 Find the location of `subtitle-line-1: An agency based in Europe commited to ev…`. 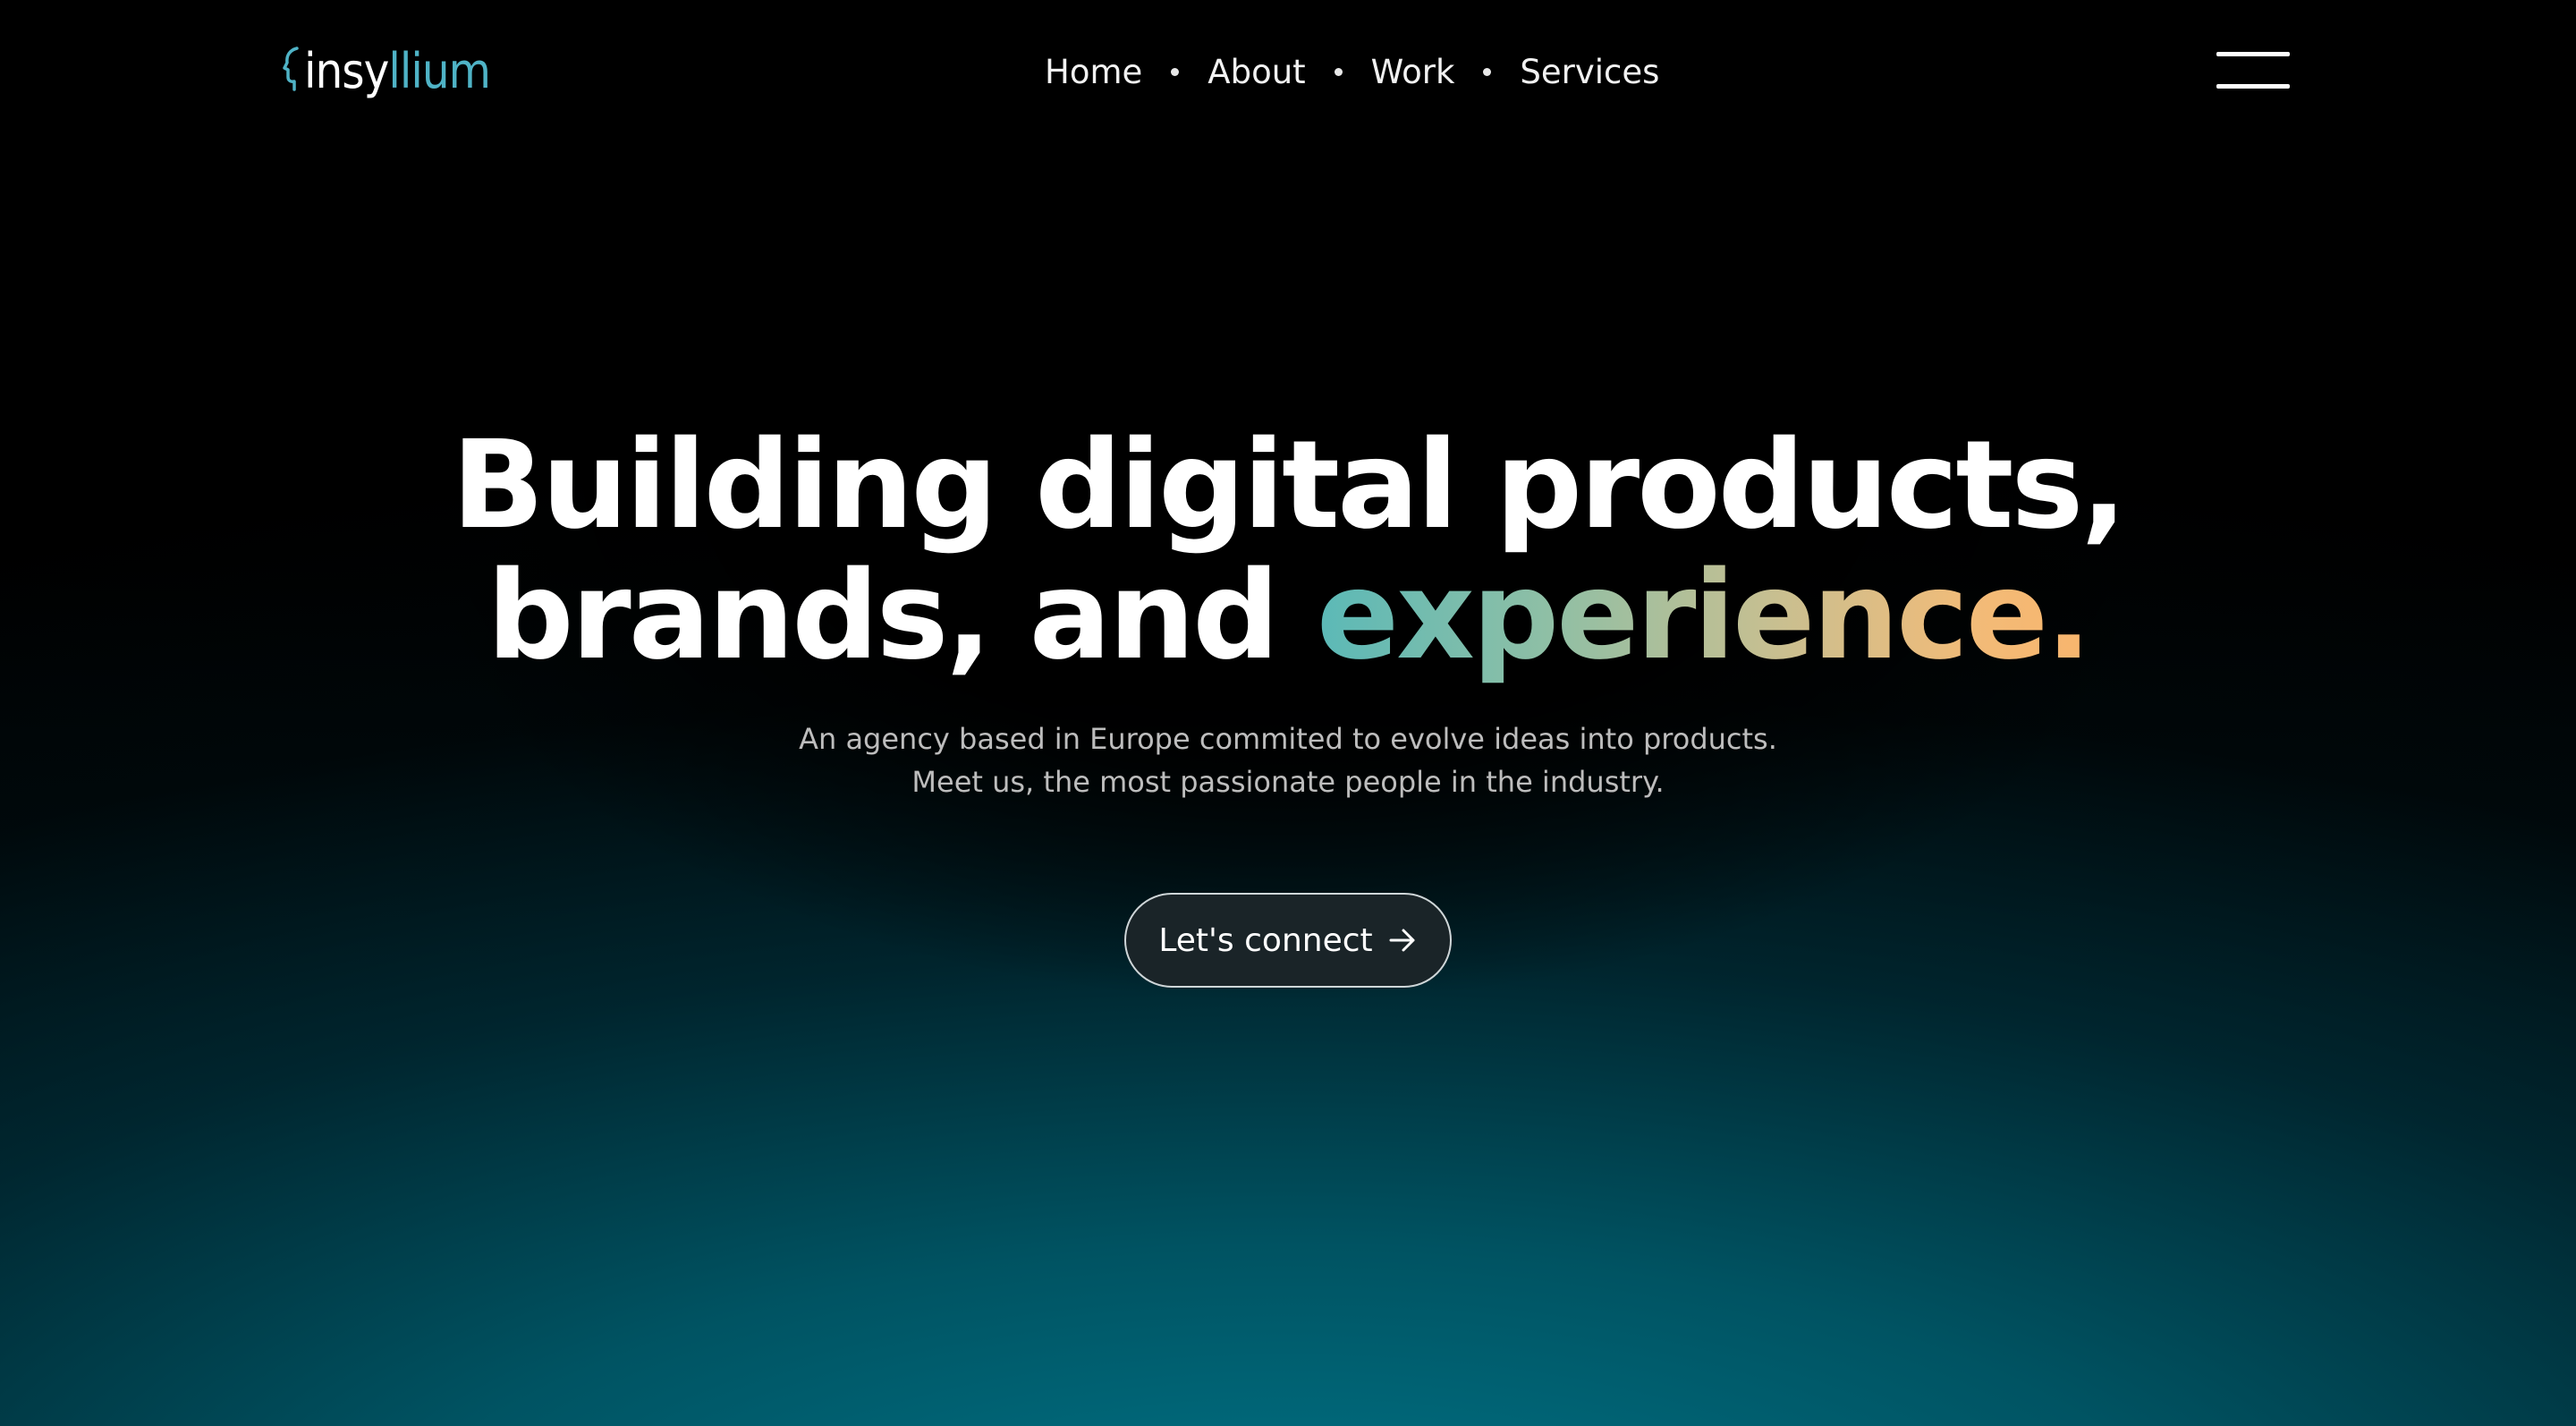

subtitle-line-1: An agency based in Europe commited to ev… is located at coordinates (1288, 739).